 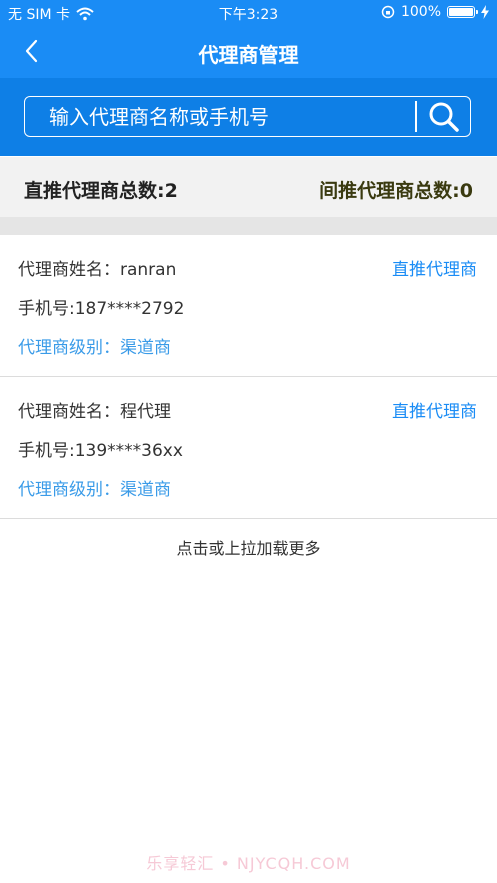 What do you see at coordinates (248, 547) in the screenshot?
I see `load-more-button: 点击或上拉加载更多` at bounding box center [248, 547].